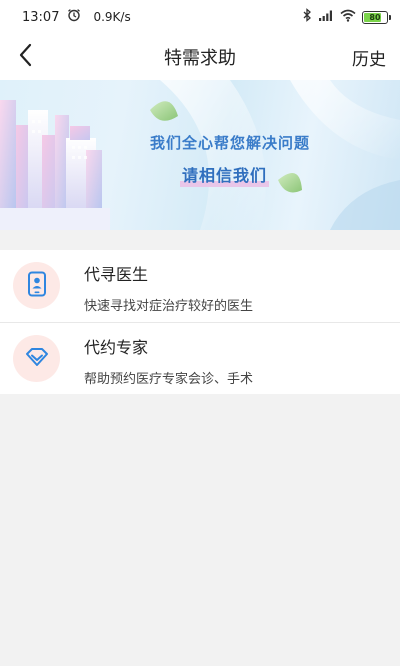 The width and height of the screenshot is (400, 666). I want to click on battery-level: 80, so click(375, 17).